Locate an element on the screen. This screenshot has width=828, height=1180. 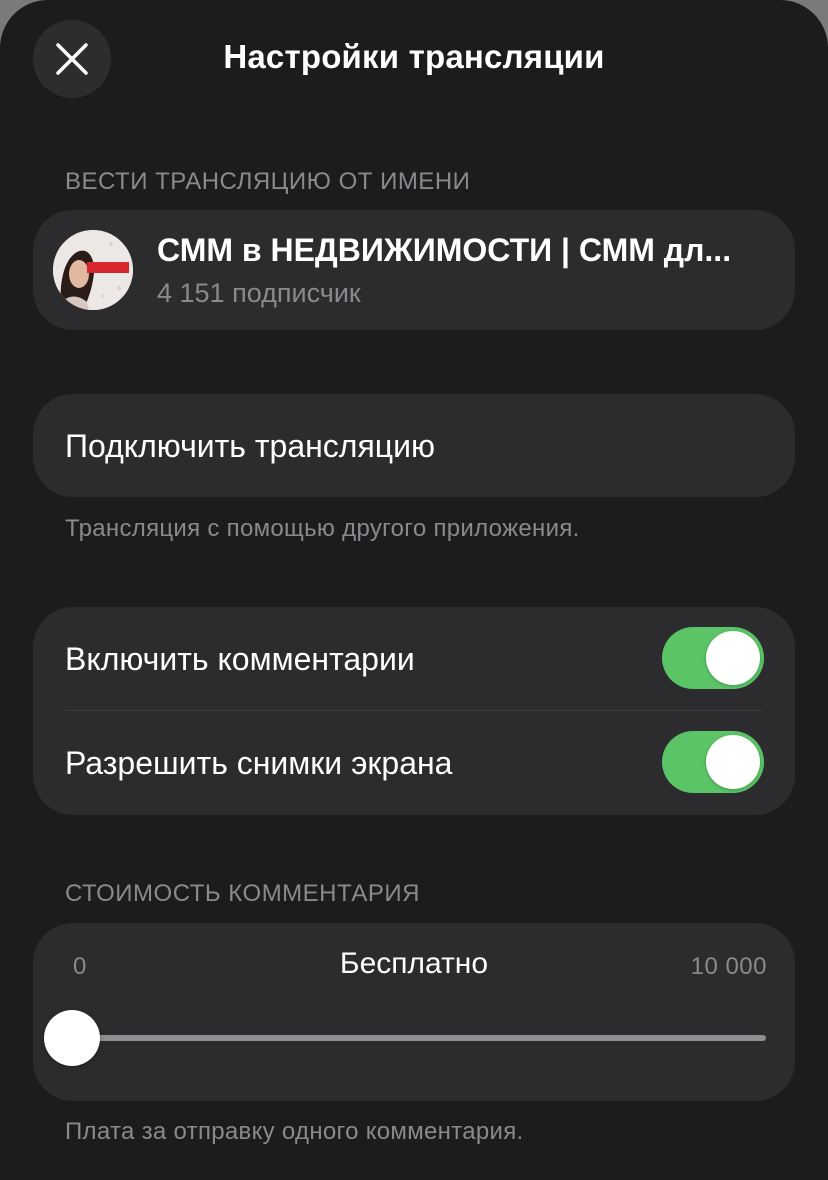
slider-max-label: 10 000 is located at coordinates (728, 966).